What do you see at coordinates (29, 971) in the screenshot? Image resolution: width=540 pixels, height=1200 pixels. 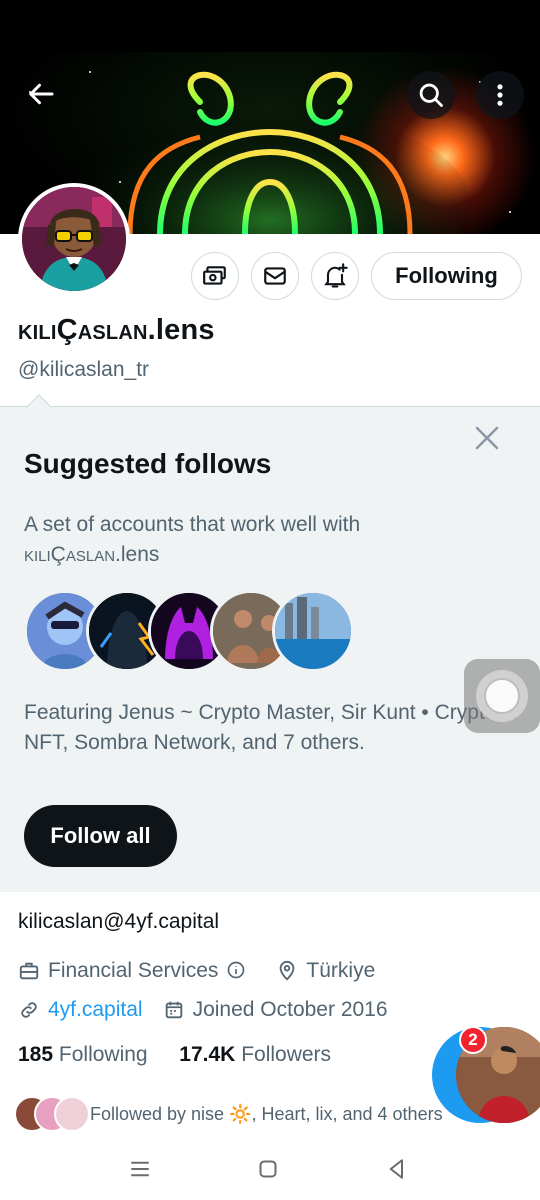 I see `briefcase-icon` at bounding box center [29, 971].